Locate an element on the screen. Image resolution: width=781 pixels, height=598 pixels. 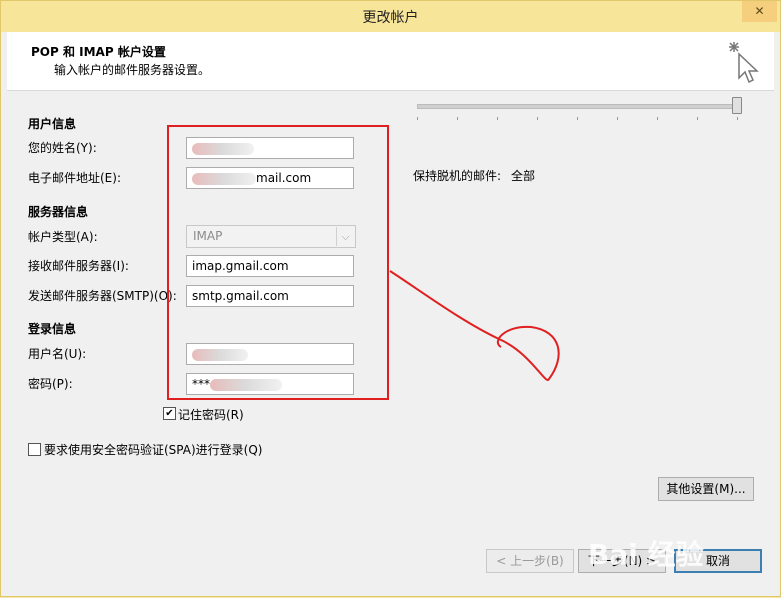
title-bar: 更改帐户 ✕ is located at coordinates (390, 16).